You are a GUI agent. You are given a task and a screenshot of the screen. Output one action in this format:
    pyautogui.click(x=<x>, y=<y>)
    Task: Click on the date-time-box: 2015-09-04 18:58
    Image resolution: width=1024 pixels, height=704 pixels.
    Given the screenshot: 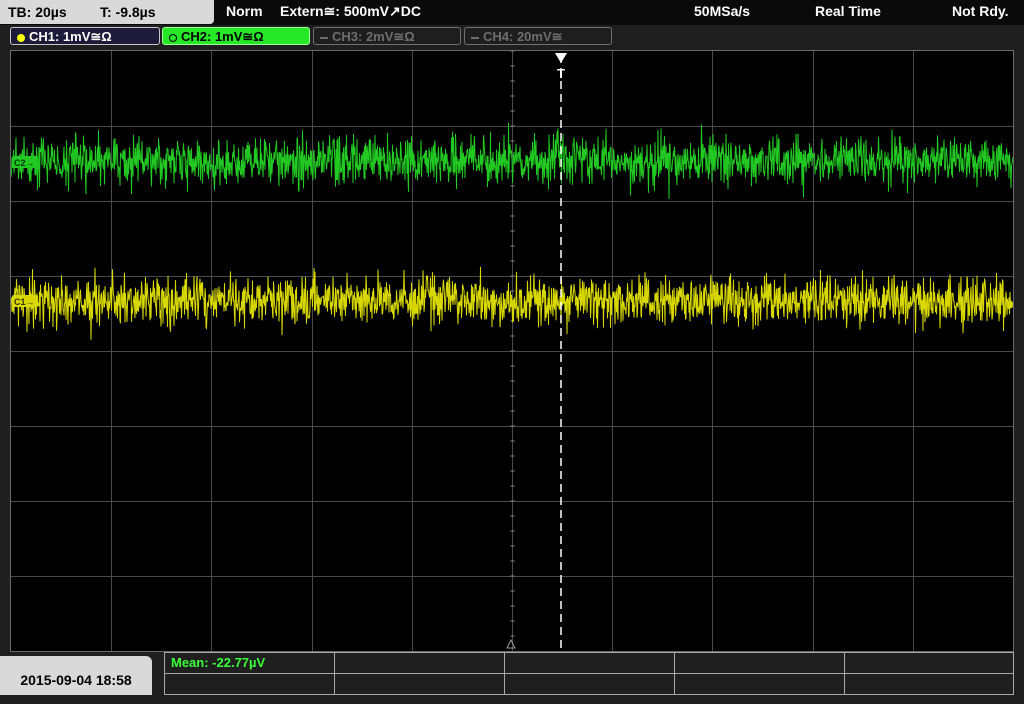 What is the action you would take?
    pyautogui.click(x=76, y=675)
    